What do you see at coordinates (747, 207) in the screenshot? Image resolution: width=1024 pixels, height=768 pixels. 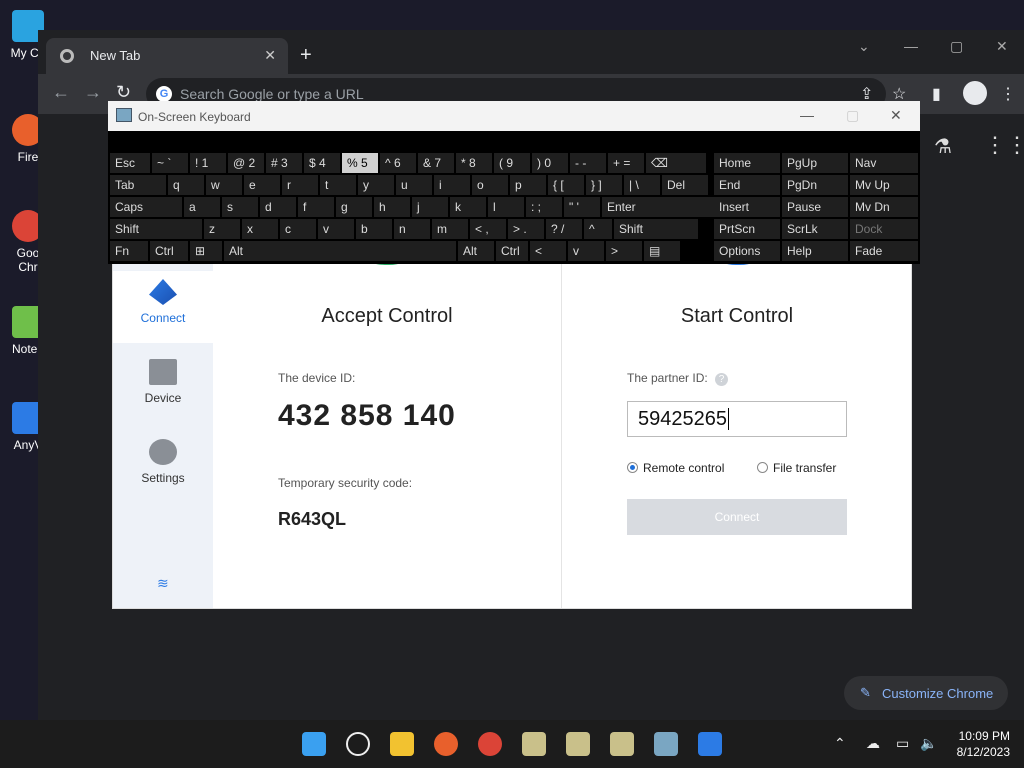 I see `osk-key: Insert` at bounding box center [747, 207].